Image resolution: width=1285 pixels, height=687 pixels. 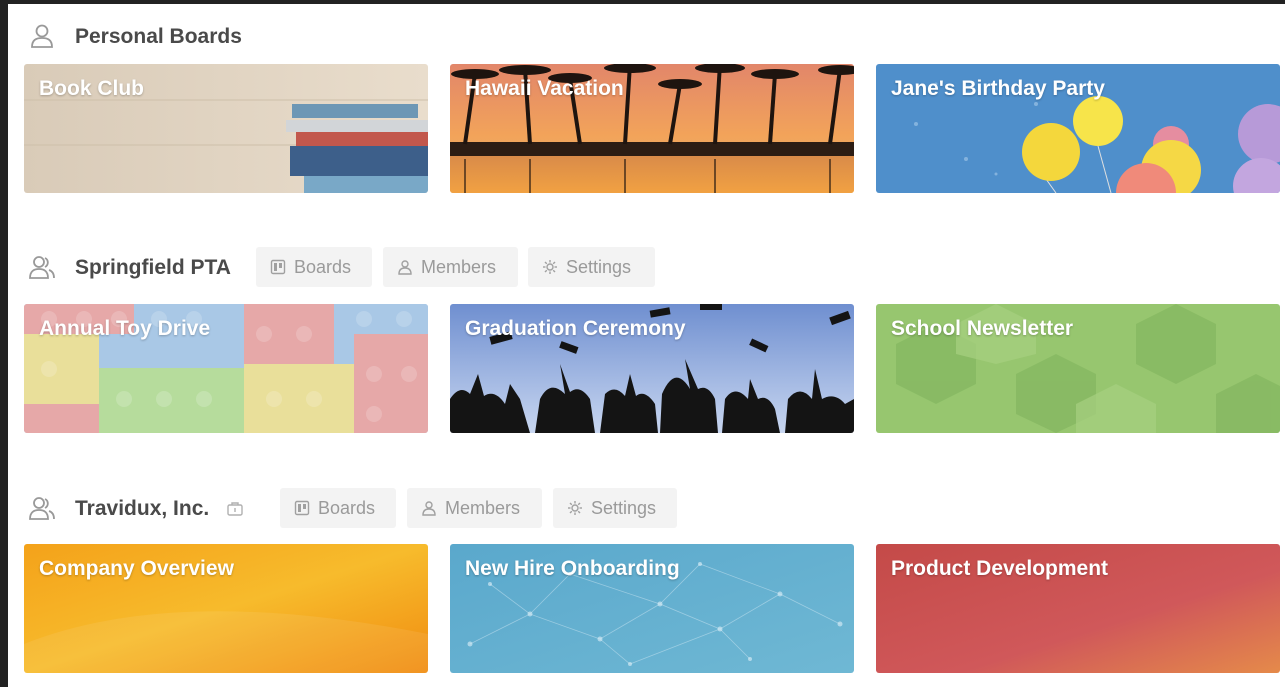 I want to click on board-title: Jane's Birthday Party, so click(x=998, y=88).